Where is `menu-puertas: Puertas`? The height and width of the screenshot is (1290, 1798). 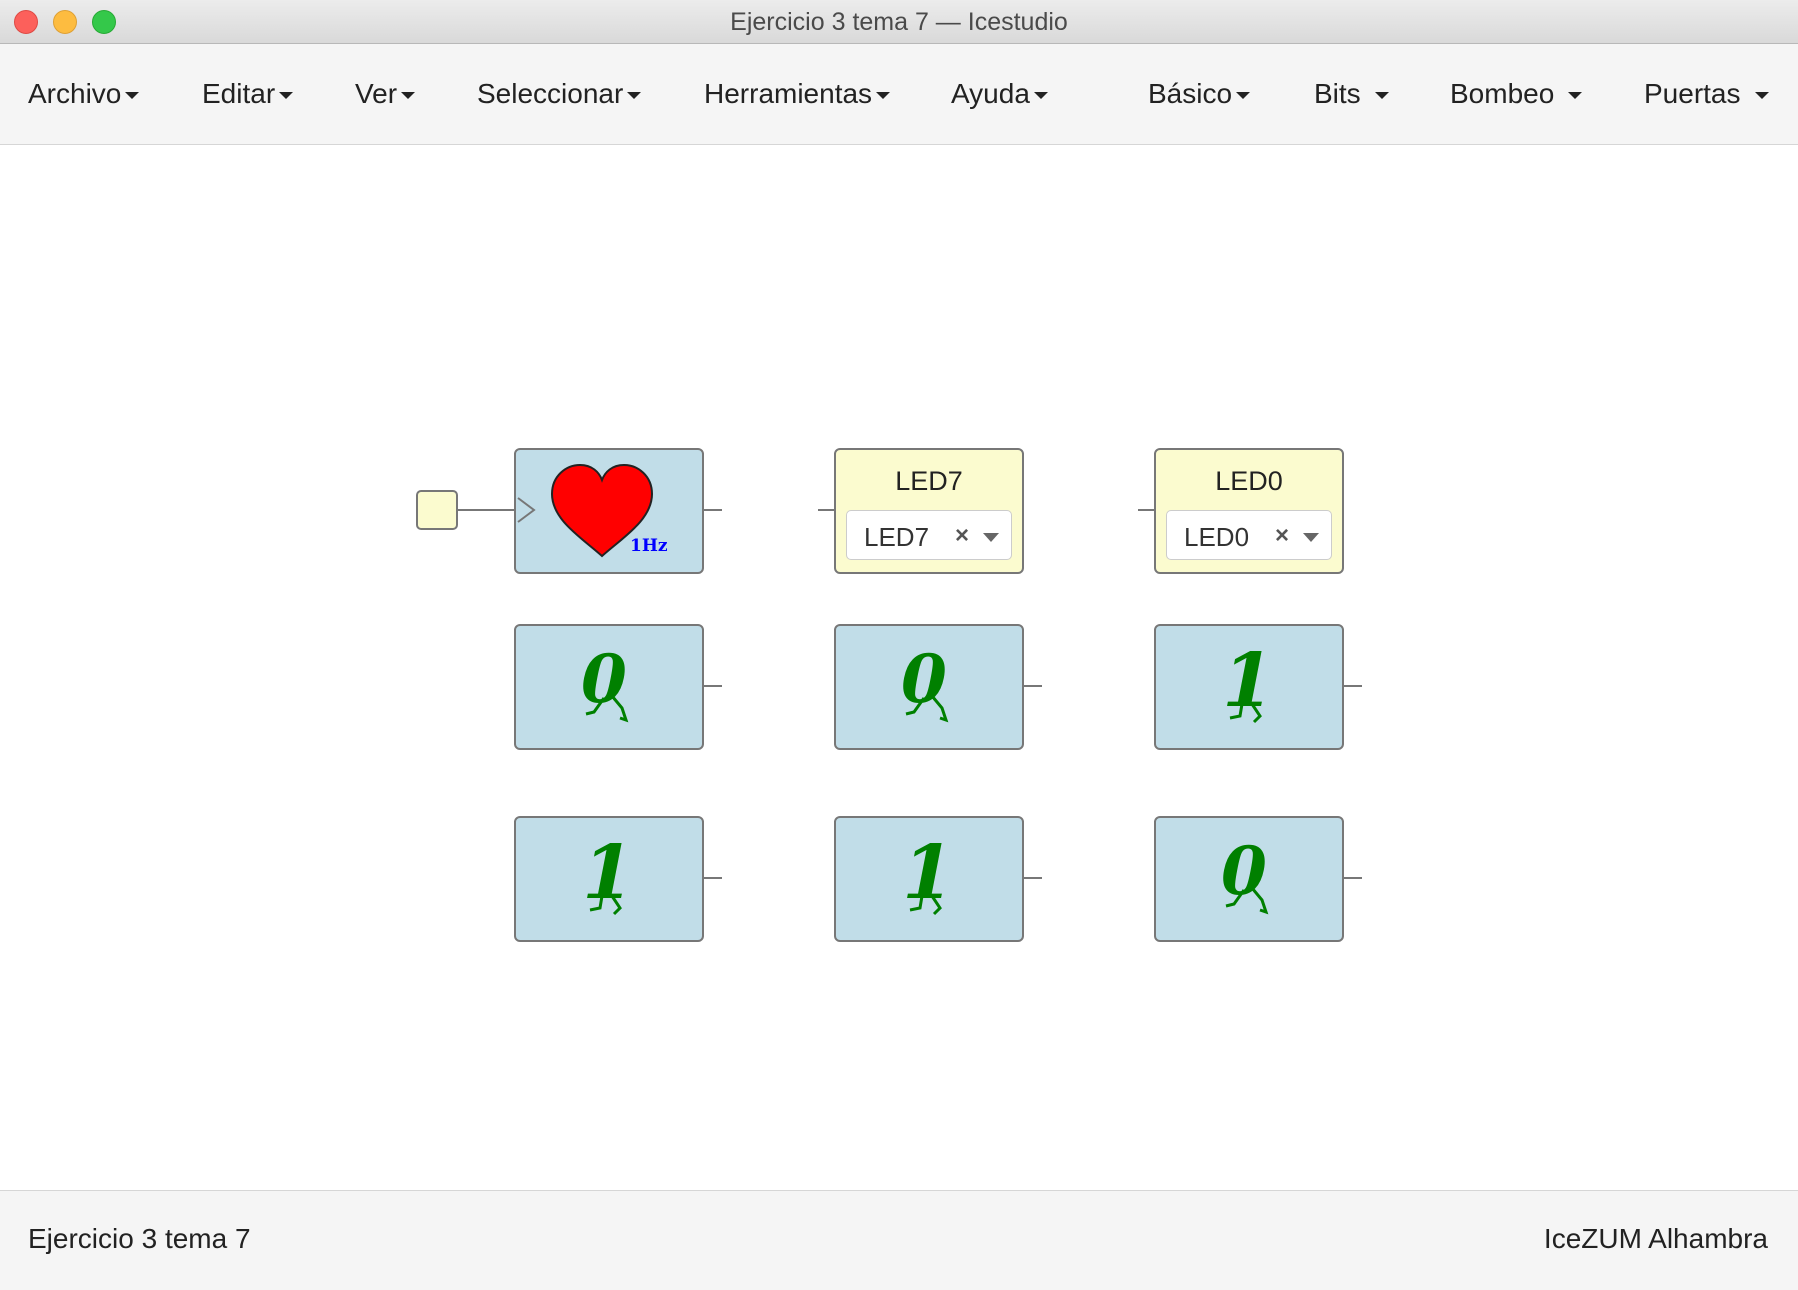
menu-puertas: Puertas is located at coordinates (1706, 94).